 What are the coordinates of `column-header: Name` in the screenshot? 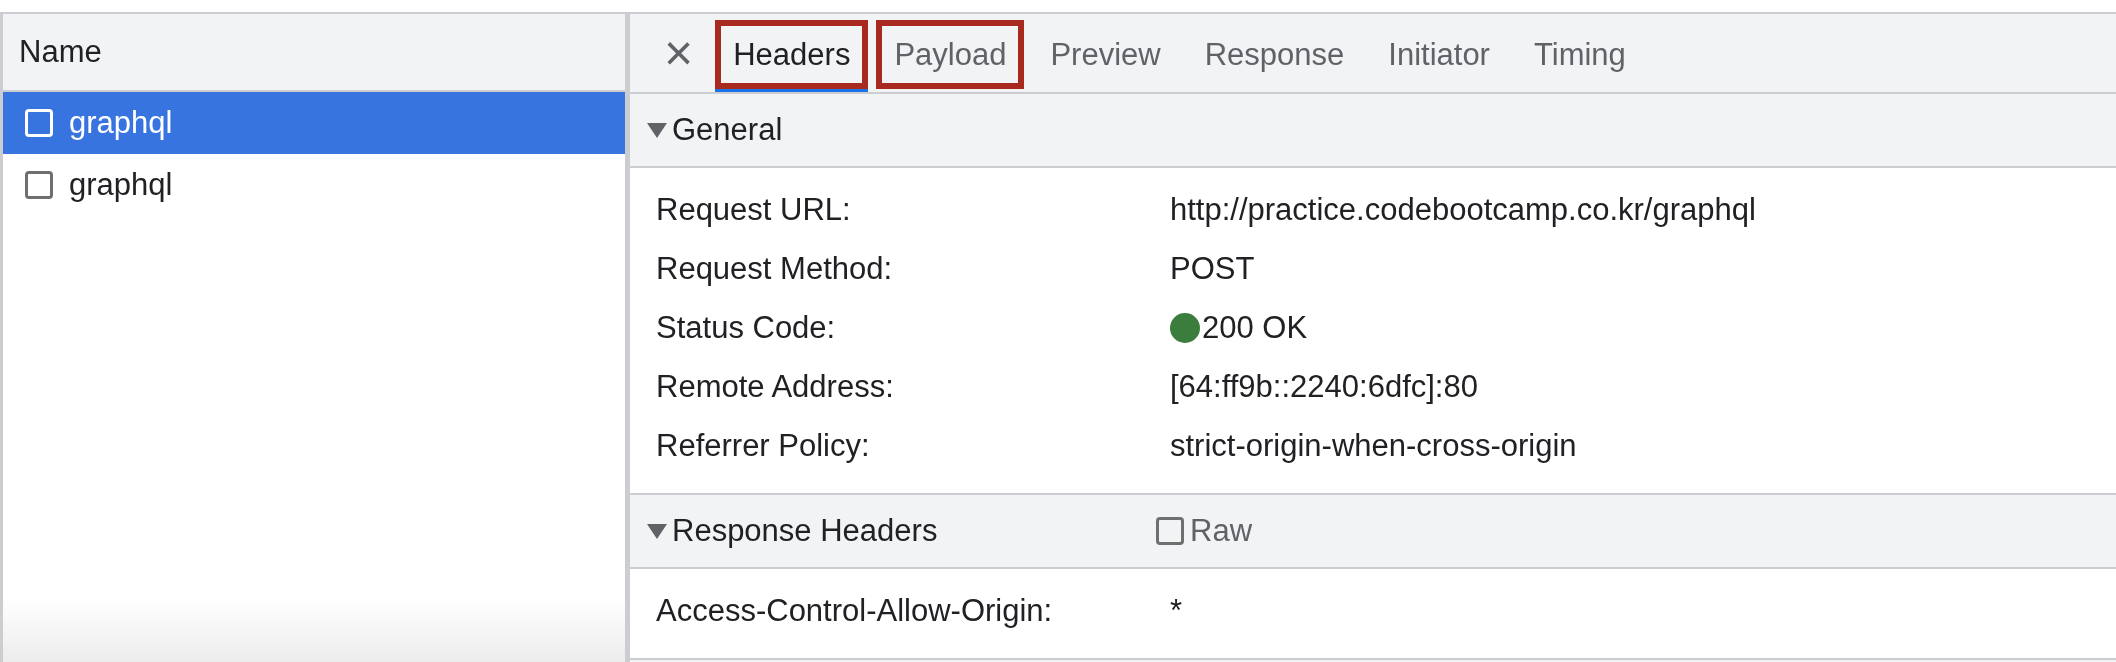 It's located at (314, 53).